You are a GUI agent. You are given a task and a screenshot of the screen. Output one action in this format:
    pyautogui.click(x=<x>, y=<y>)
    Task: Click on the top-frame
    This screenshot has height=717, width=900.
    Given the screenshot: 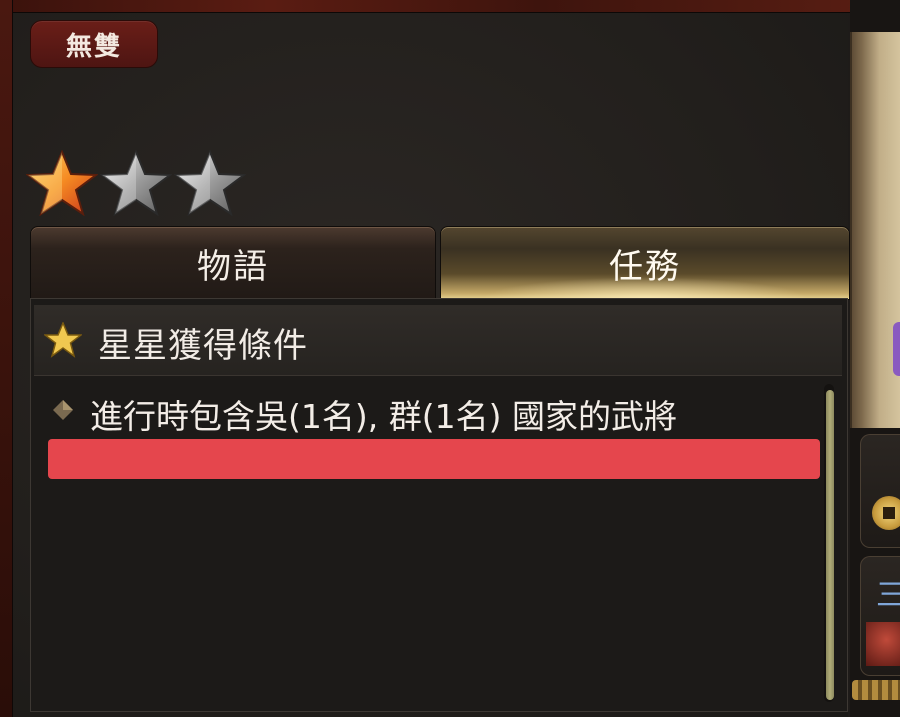 What is the action you would take?
    pyautogui.click(x=450, y=6)
    